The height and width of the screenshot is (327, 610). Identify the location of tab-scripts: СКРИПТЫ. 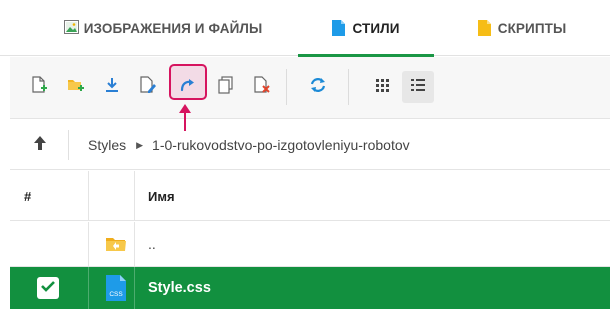
(522, 28).